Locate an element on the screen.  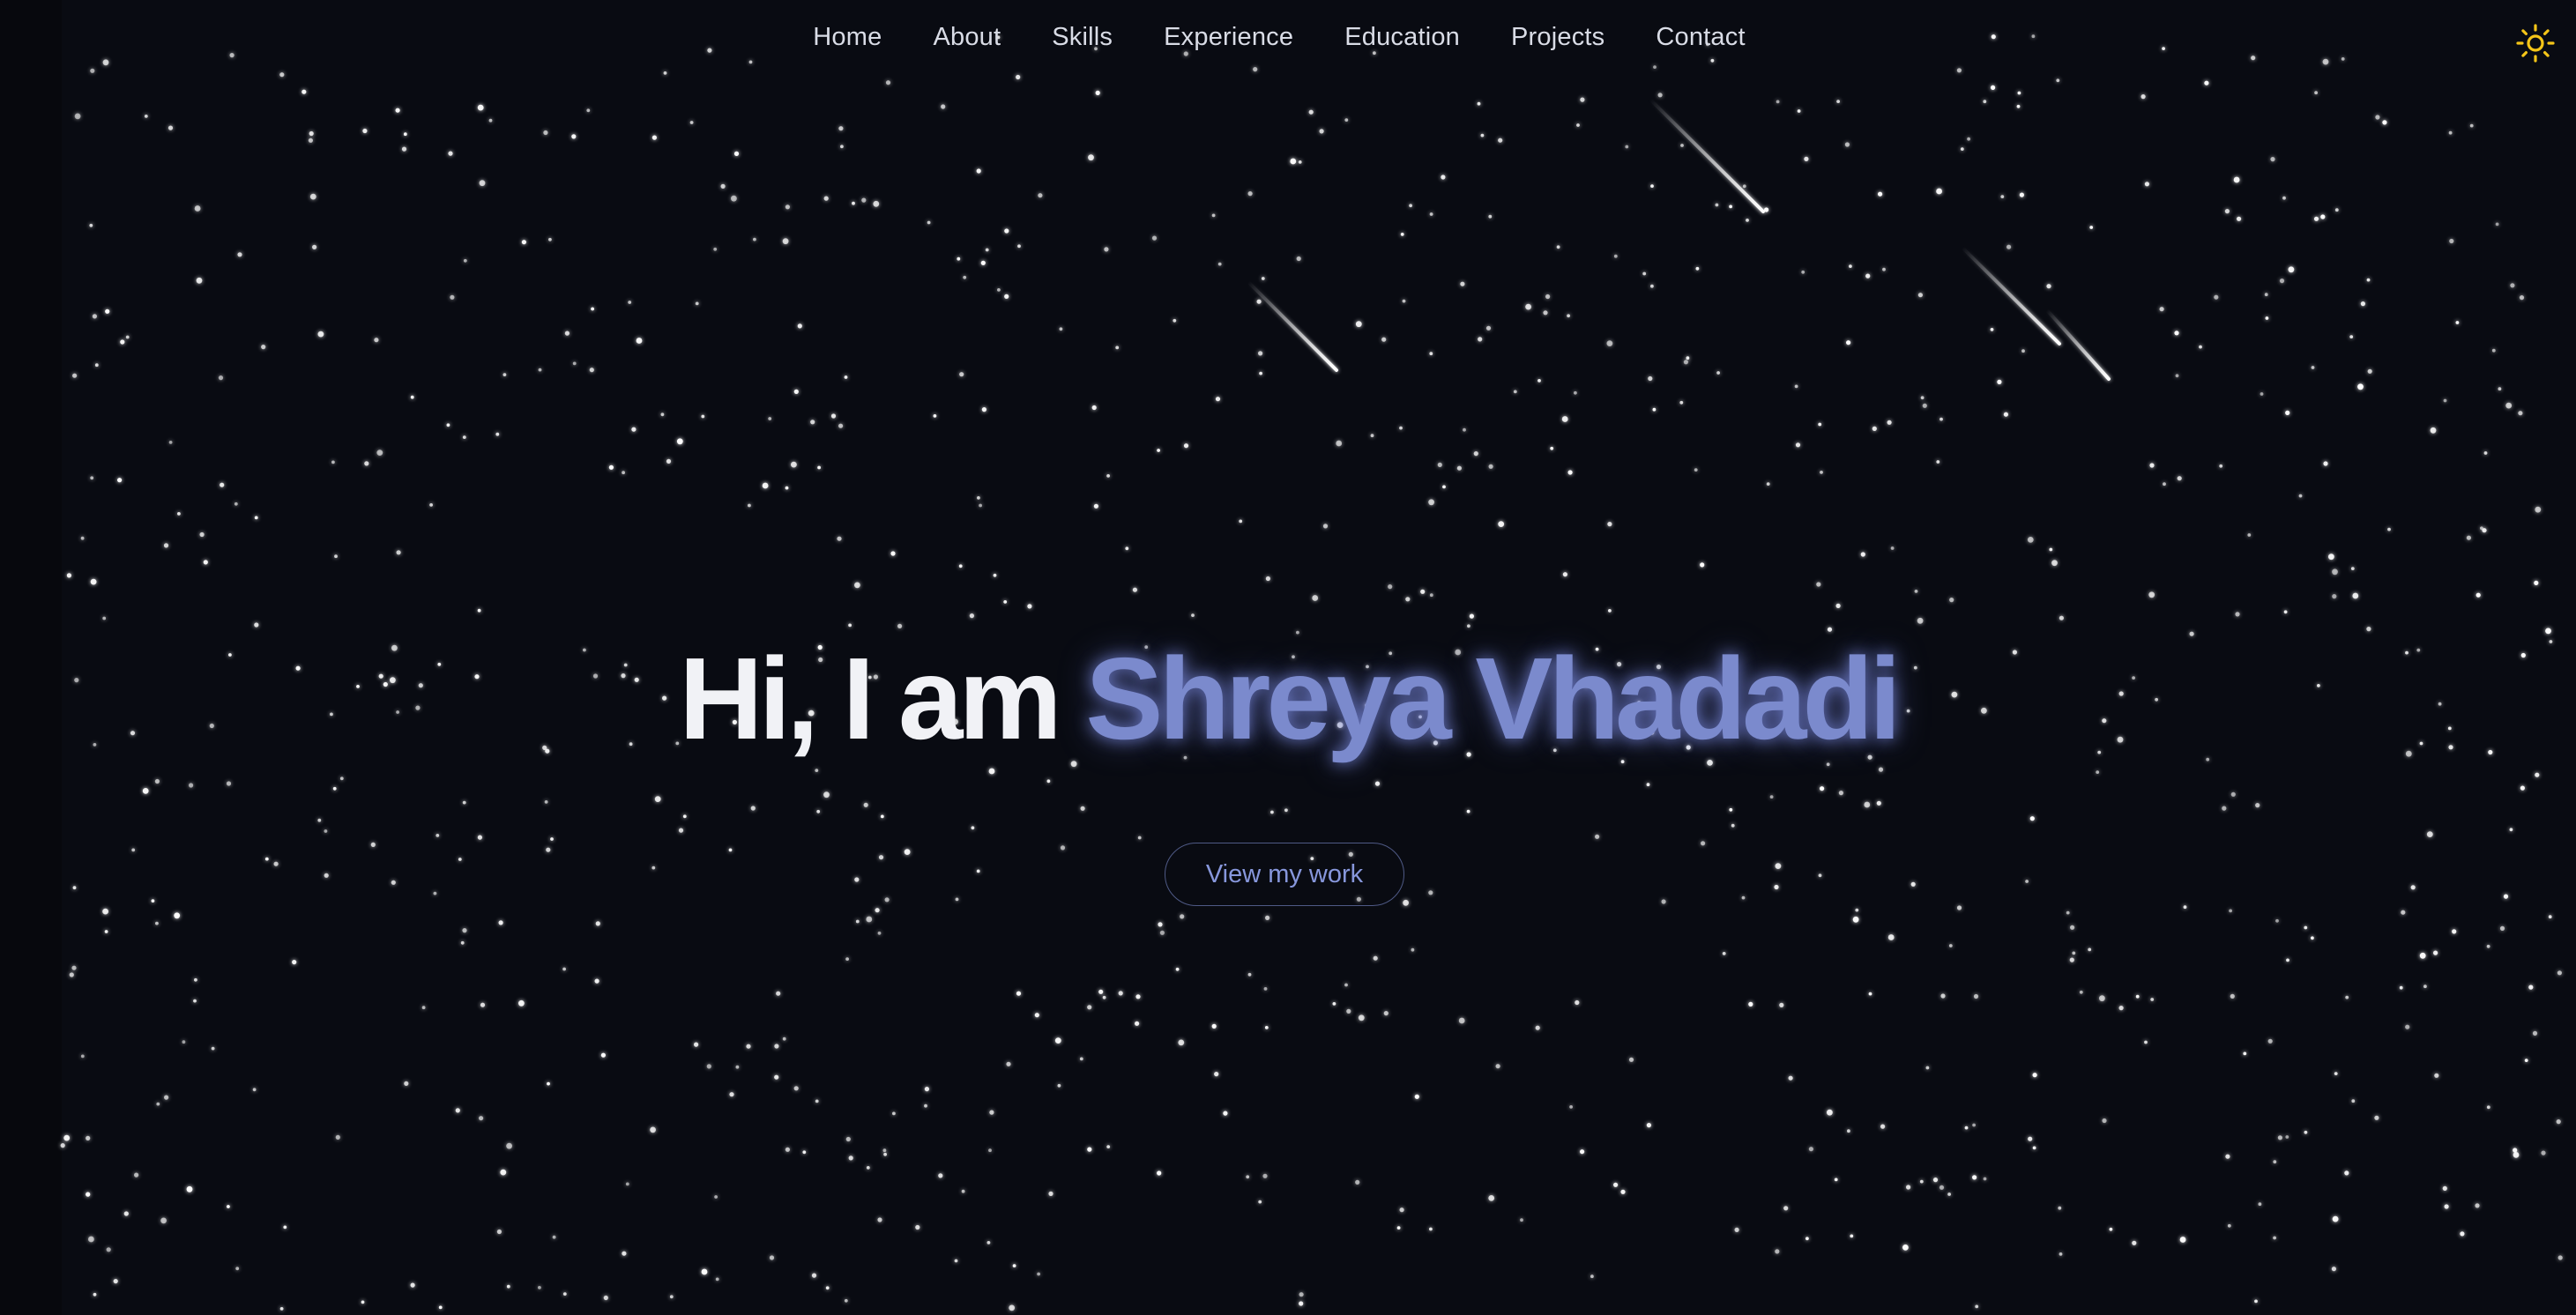
view-my-work-button: View my work is located at coordinates (1285, 874).